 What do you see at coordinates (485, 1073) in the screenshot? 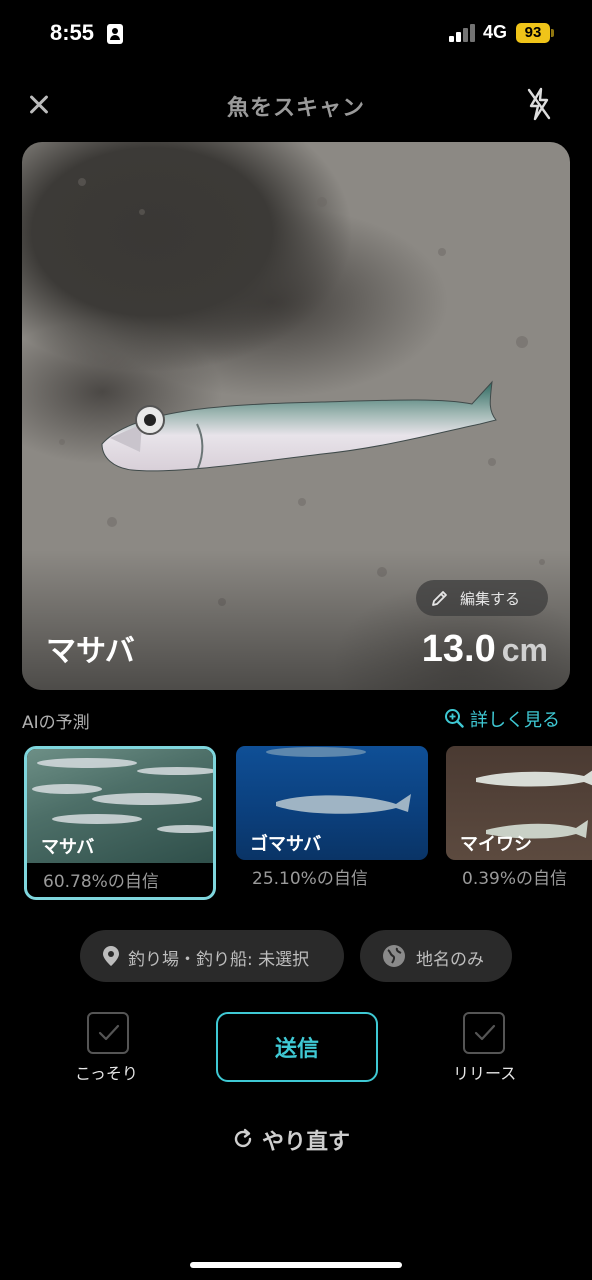
I see `release-label: リリース` at bounding box center [485, 1073].